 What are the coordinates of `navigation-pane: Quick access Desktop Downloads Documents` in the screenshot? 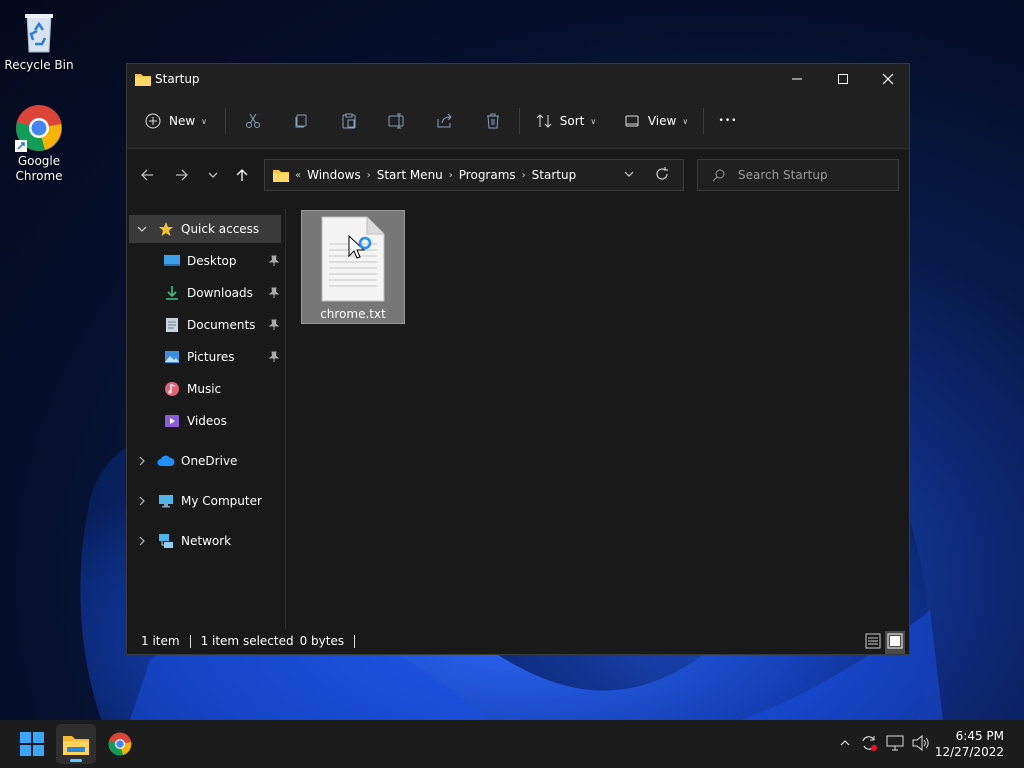 It's located at (206, 419).